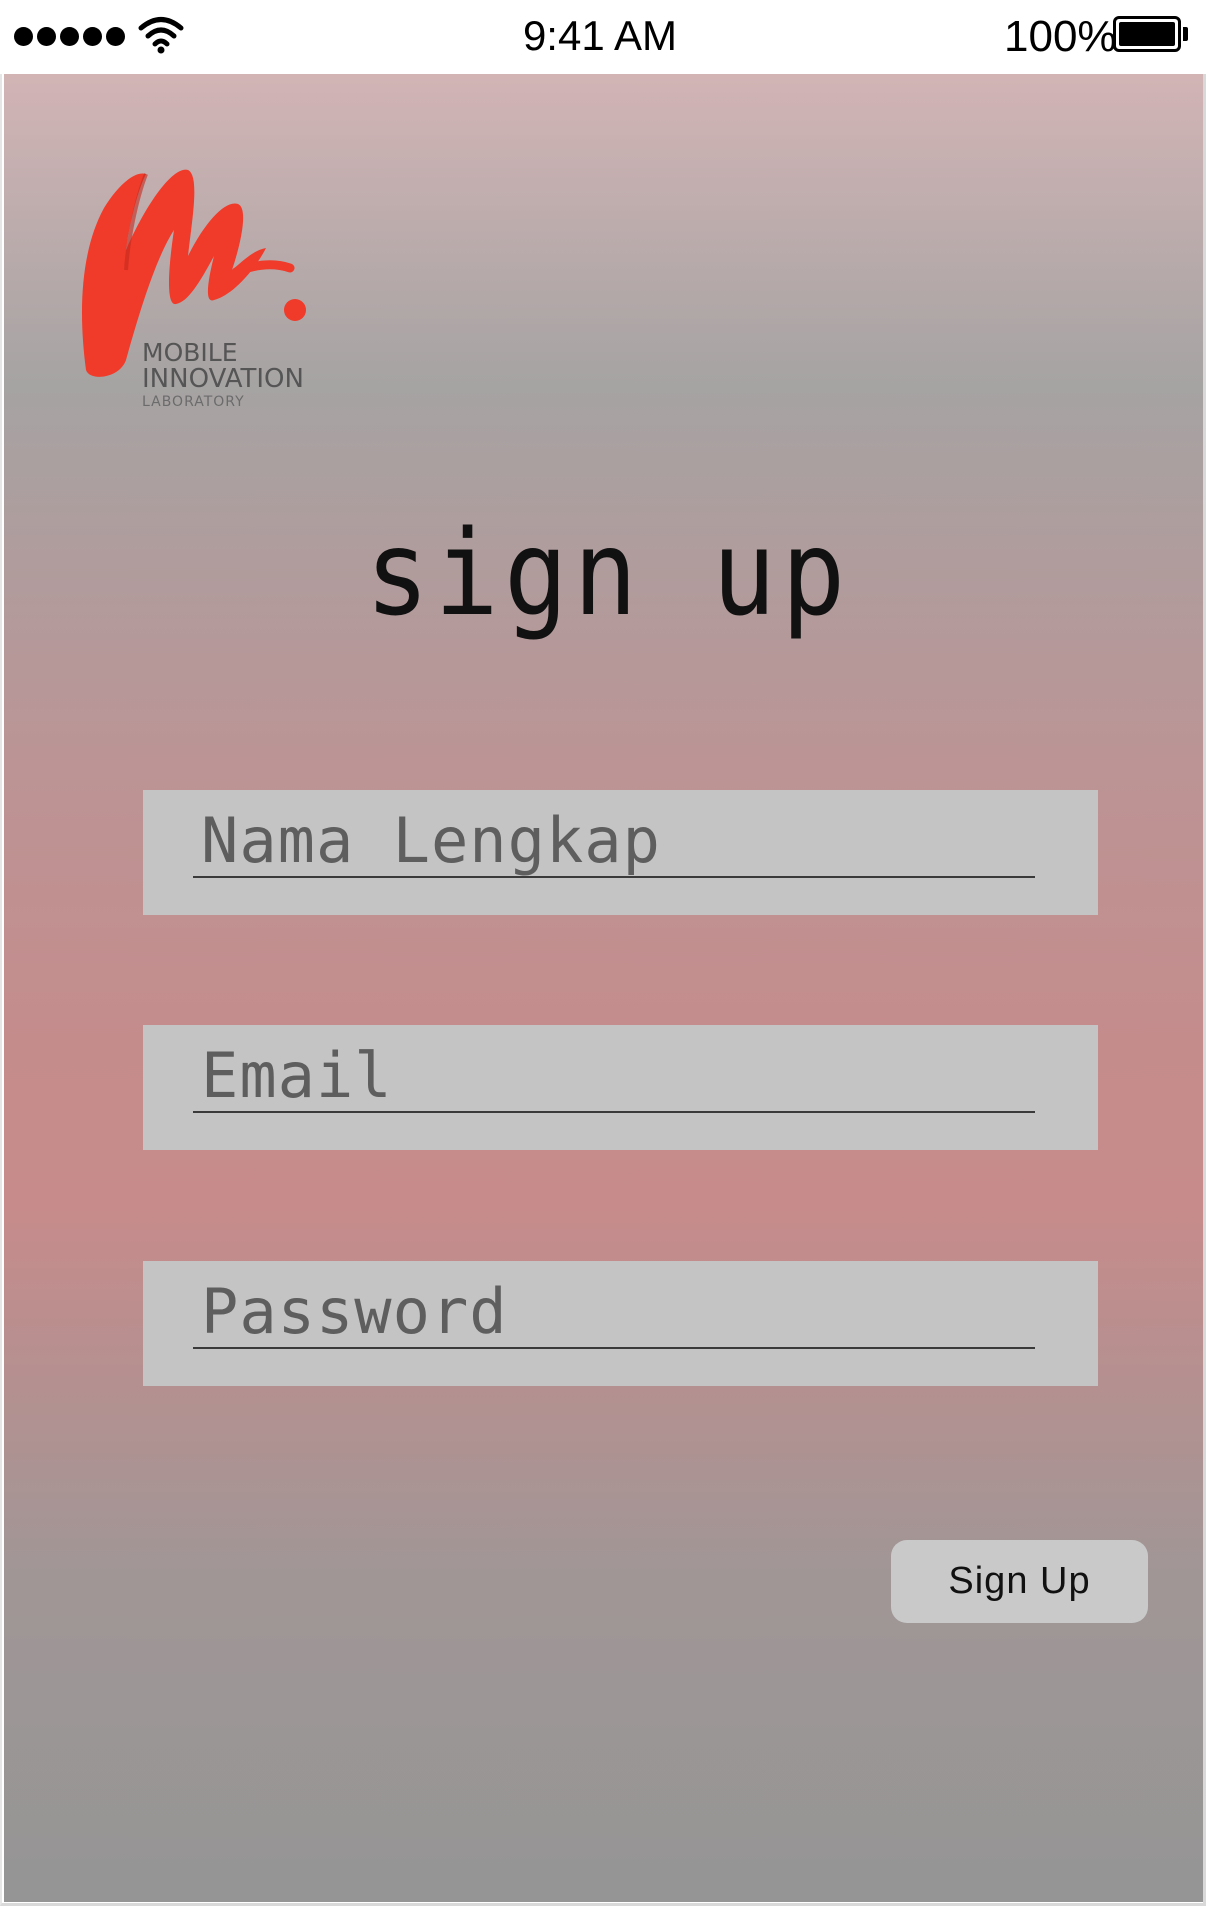 This screenshot has height=1908, width=1208. I want to click on wifi-icon, so click(161, 35).